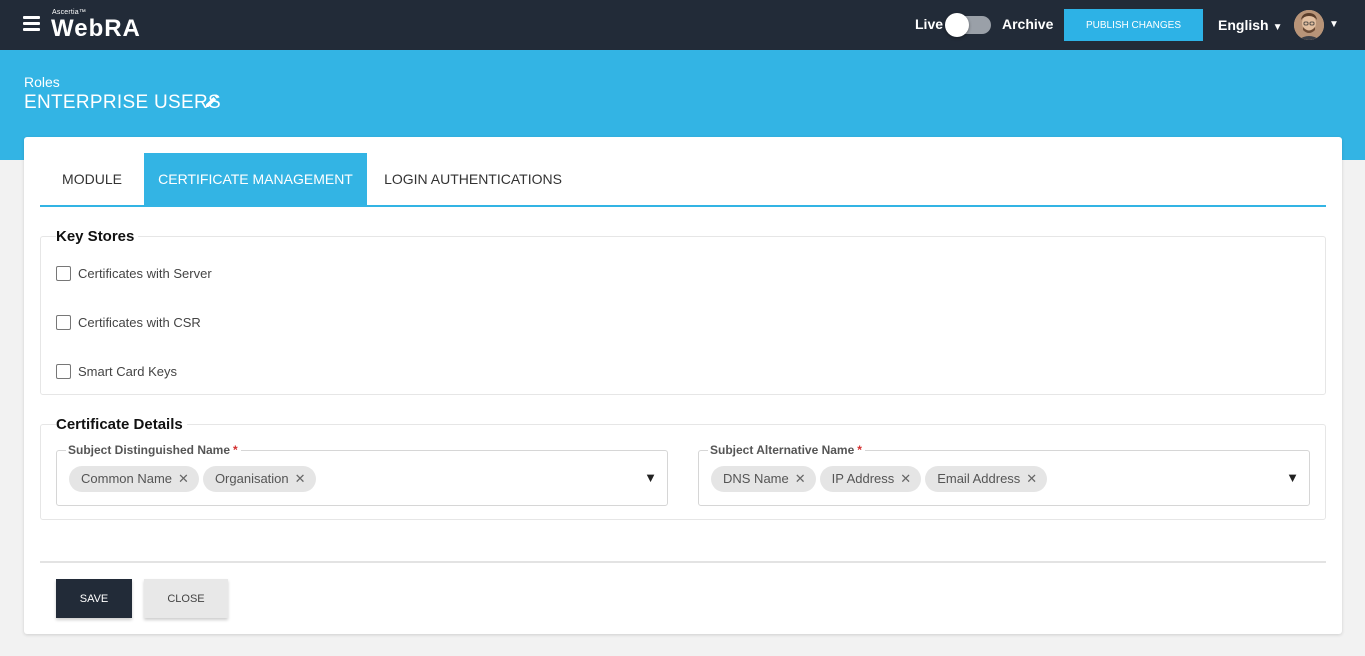 The image size is (1365, 656). What do you see at coordinates (96, 28) in the screenshot?
I see `app-logo: WebRA` at bounding box center [96, 28].